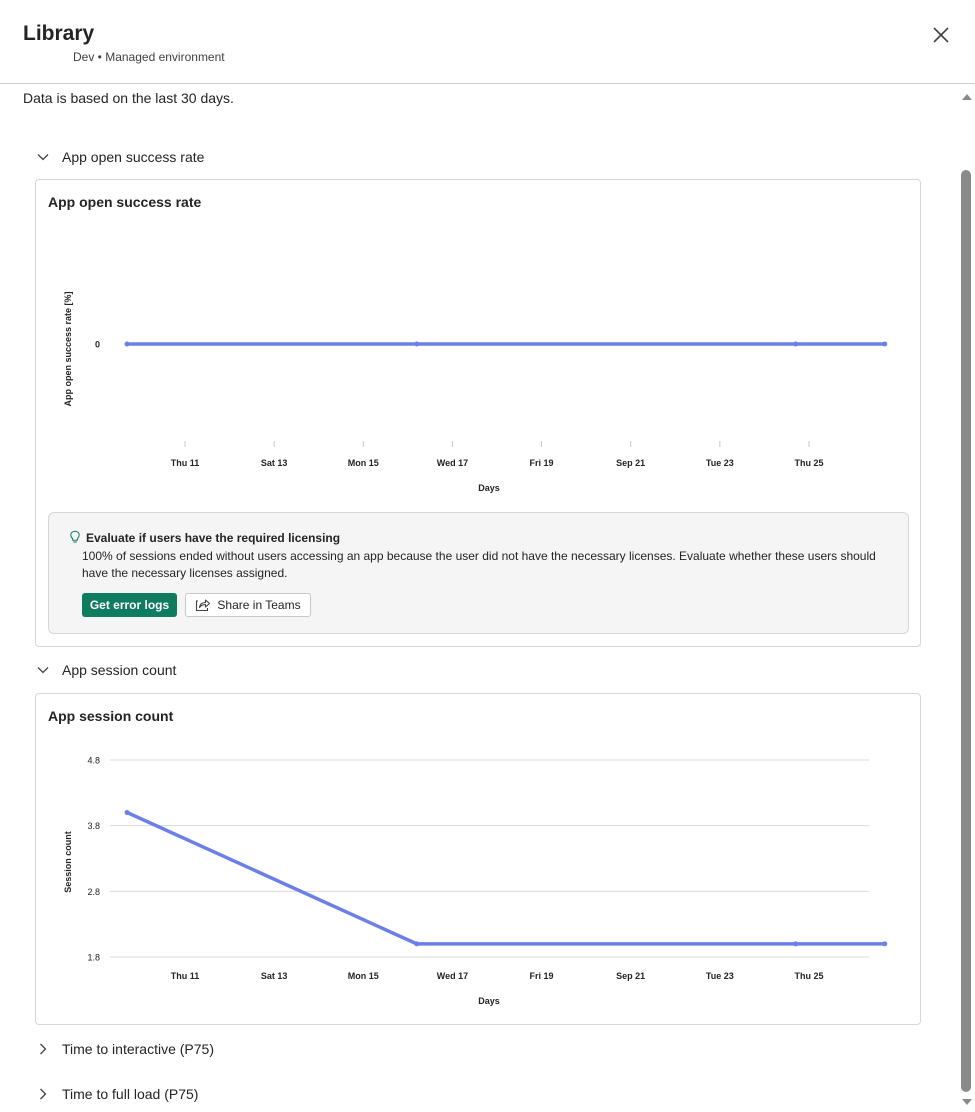 The image size is (975, 1112). I want to click on y-tick-label: 4.8, so click(93, 761).